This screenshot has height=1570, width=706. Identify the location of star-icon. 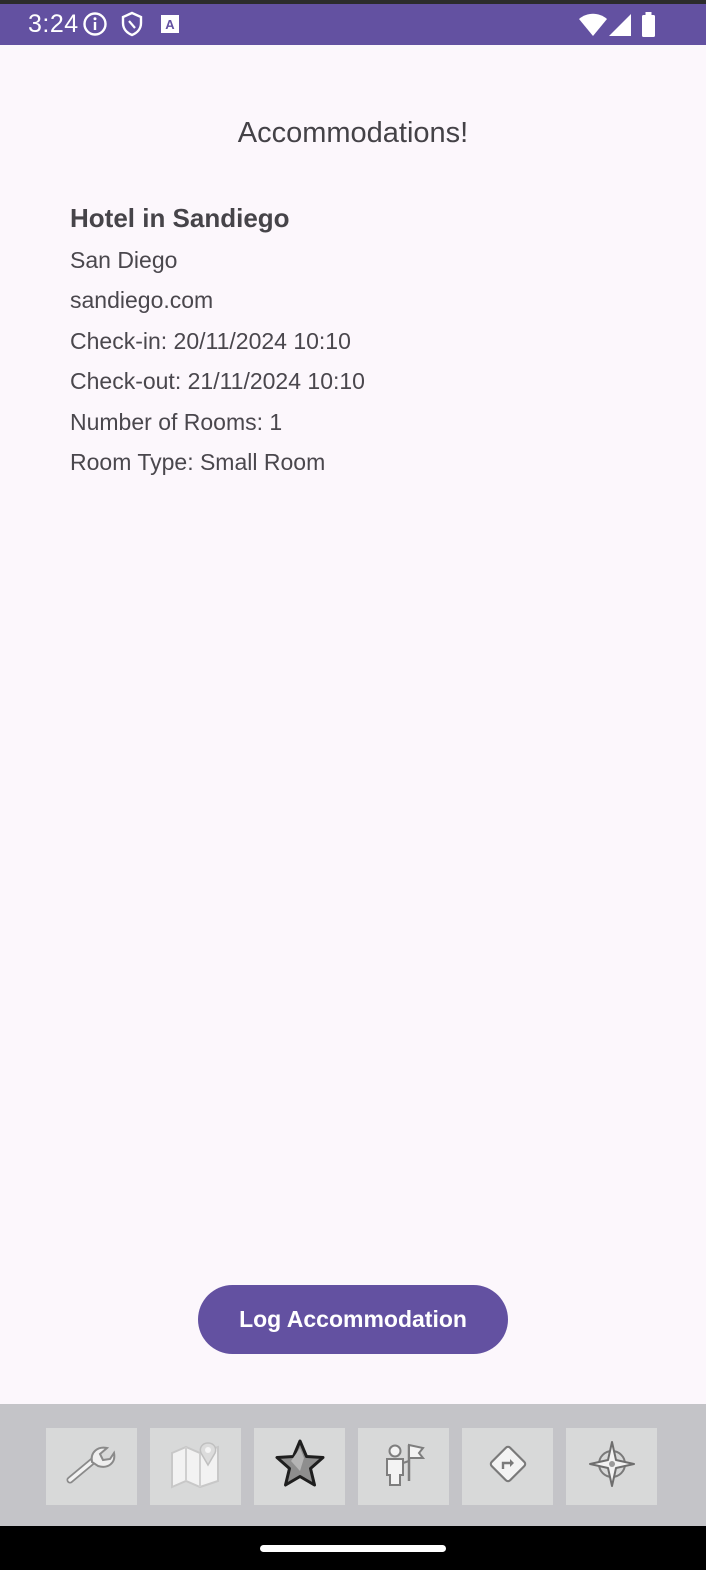
(300, 1466).